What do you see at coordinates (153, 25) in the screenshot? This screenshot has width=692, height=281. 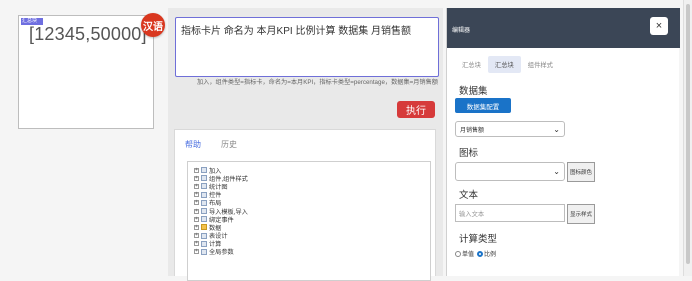 I see `language-badge: 汉语` at bounding box center [153, 25].